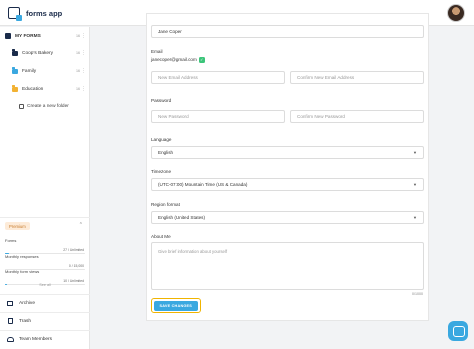  What do you see at coordinates (203, 184) in the screenshot?
I see `timezone-value: (UTC-07:00) Mountain Time (US & Canada)` at bounding box center [203, 184].